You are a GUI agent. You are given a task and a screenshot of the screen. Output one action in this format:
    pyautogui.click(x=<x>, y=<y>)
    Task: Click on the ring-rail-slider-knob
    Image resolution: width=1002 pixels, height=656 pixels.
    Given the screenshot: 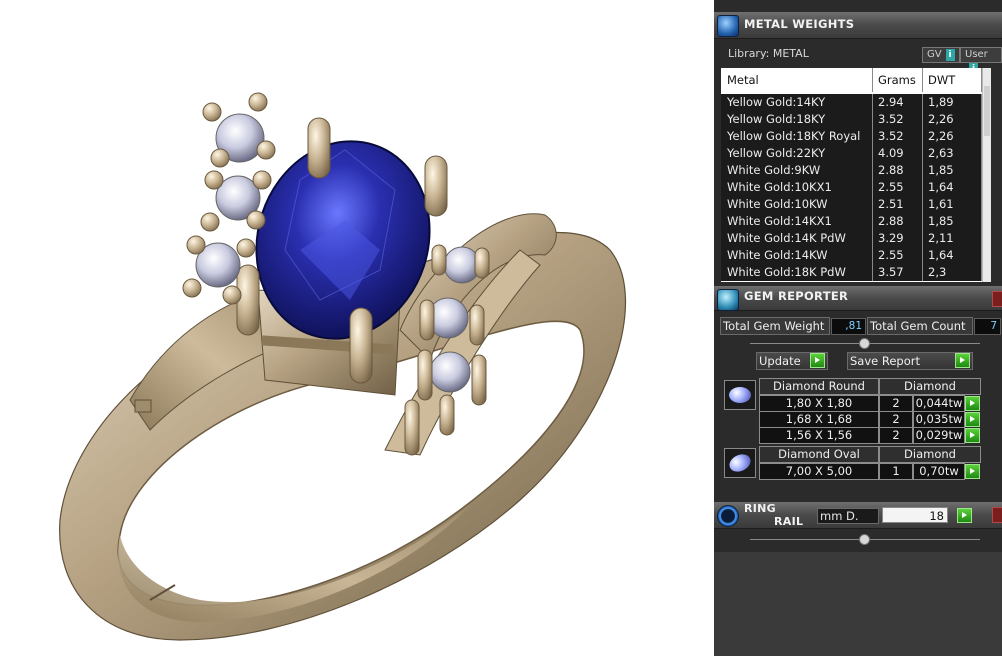 What is the action you would take?
    pyautogui.click(x=864, y=539)
    